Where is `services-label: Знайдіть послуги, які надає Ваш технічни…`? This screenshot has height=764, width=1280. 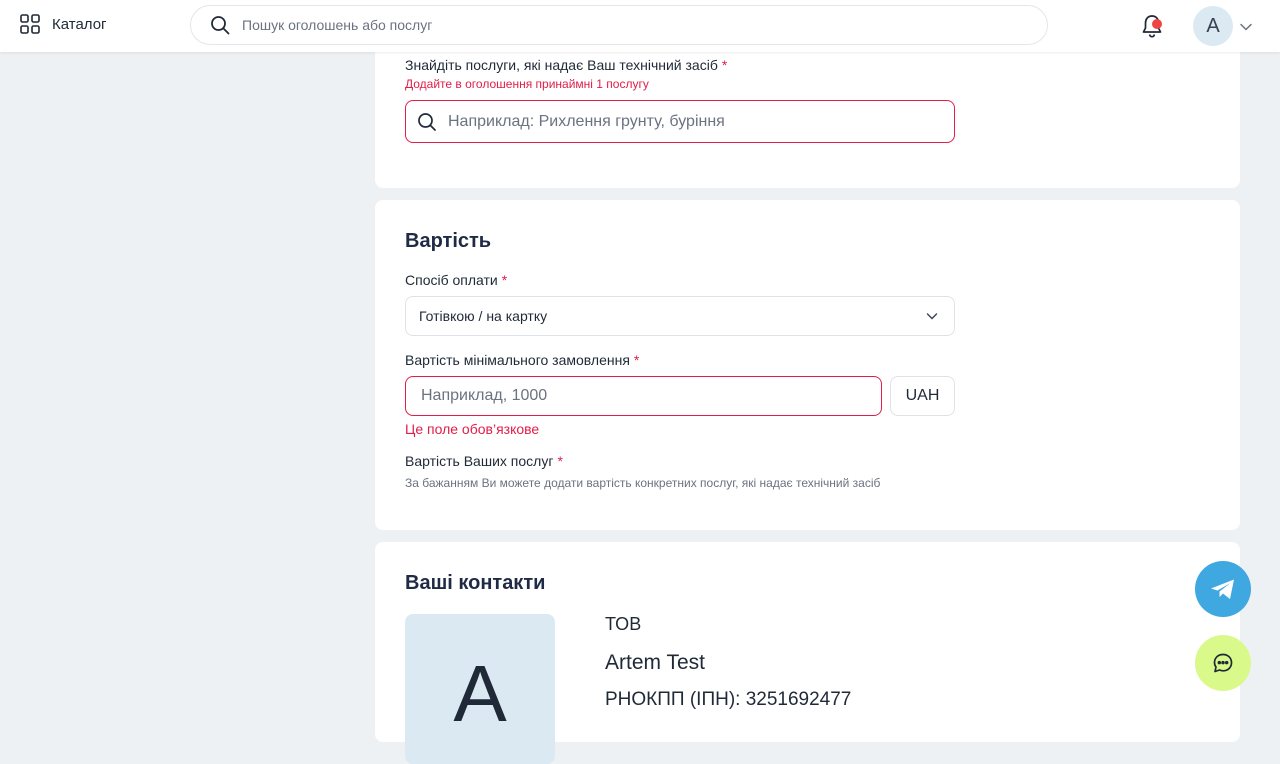
services-label: Знайдіть послуги, які надає Ваш технічни… is located at coordinates (566, 65).